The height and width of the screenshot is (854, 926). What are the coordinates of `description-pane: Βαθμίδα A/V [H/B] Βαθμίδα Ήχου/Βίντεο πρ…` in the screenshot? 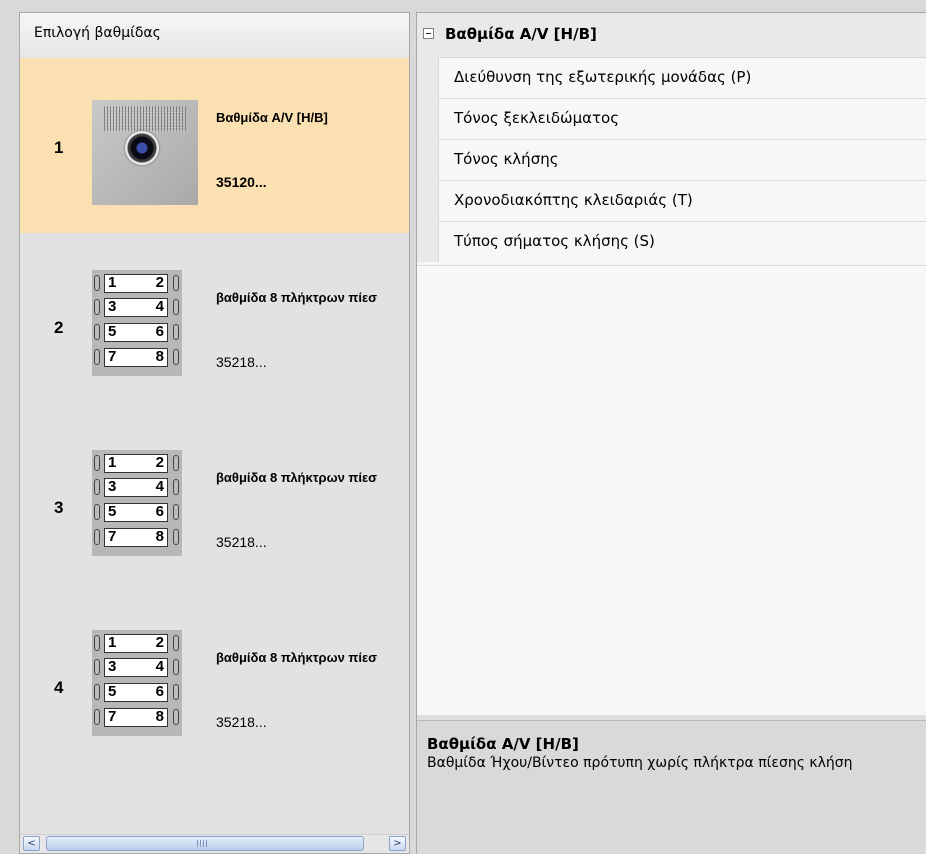 It's located at (671, 787).